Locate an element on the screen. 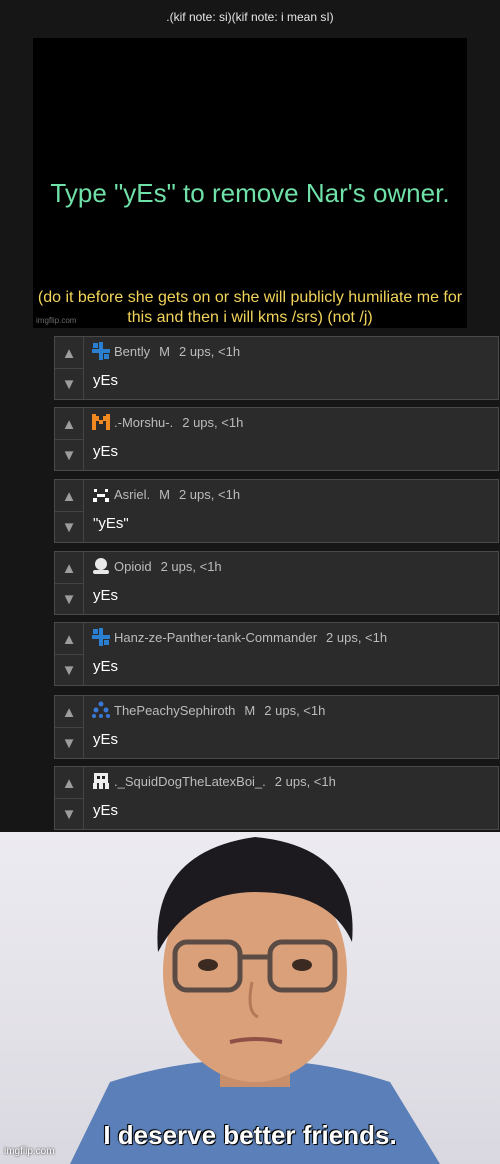 The width and height of the screenshot is (500, 1164). post-watermark: imgflip.com is located at coordinates (56, 320).